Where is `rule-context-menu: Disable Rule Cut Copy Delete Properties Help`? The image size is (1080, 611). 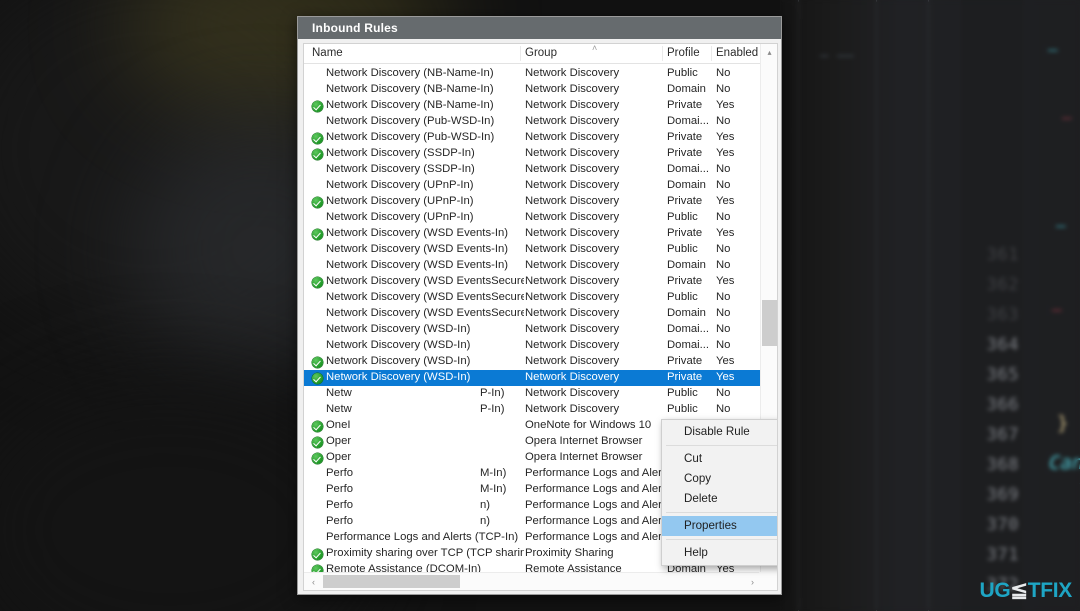
rule-context-menu: Disable Rule Cut Copy Delete Properties Help is located at coordinates (719, 492).